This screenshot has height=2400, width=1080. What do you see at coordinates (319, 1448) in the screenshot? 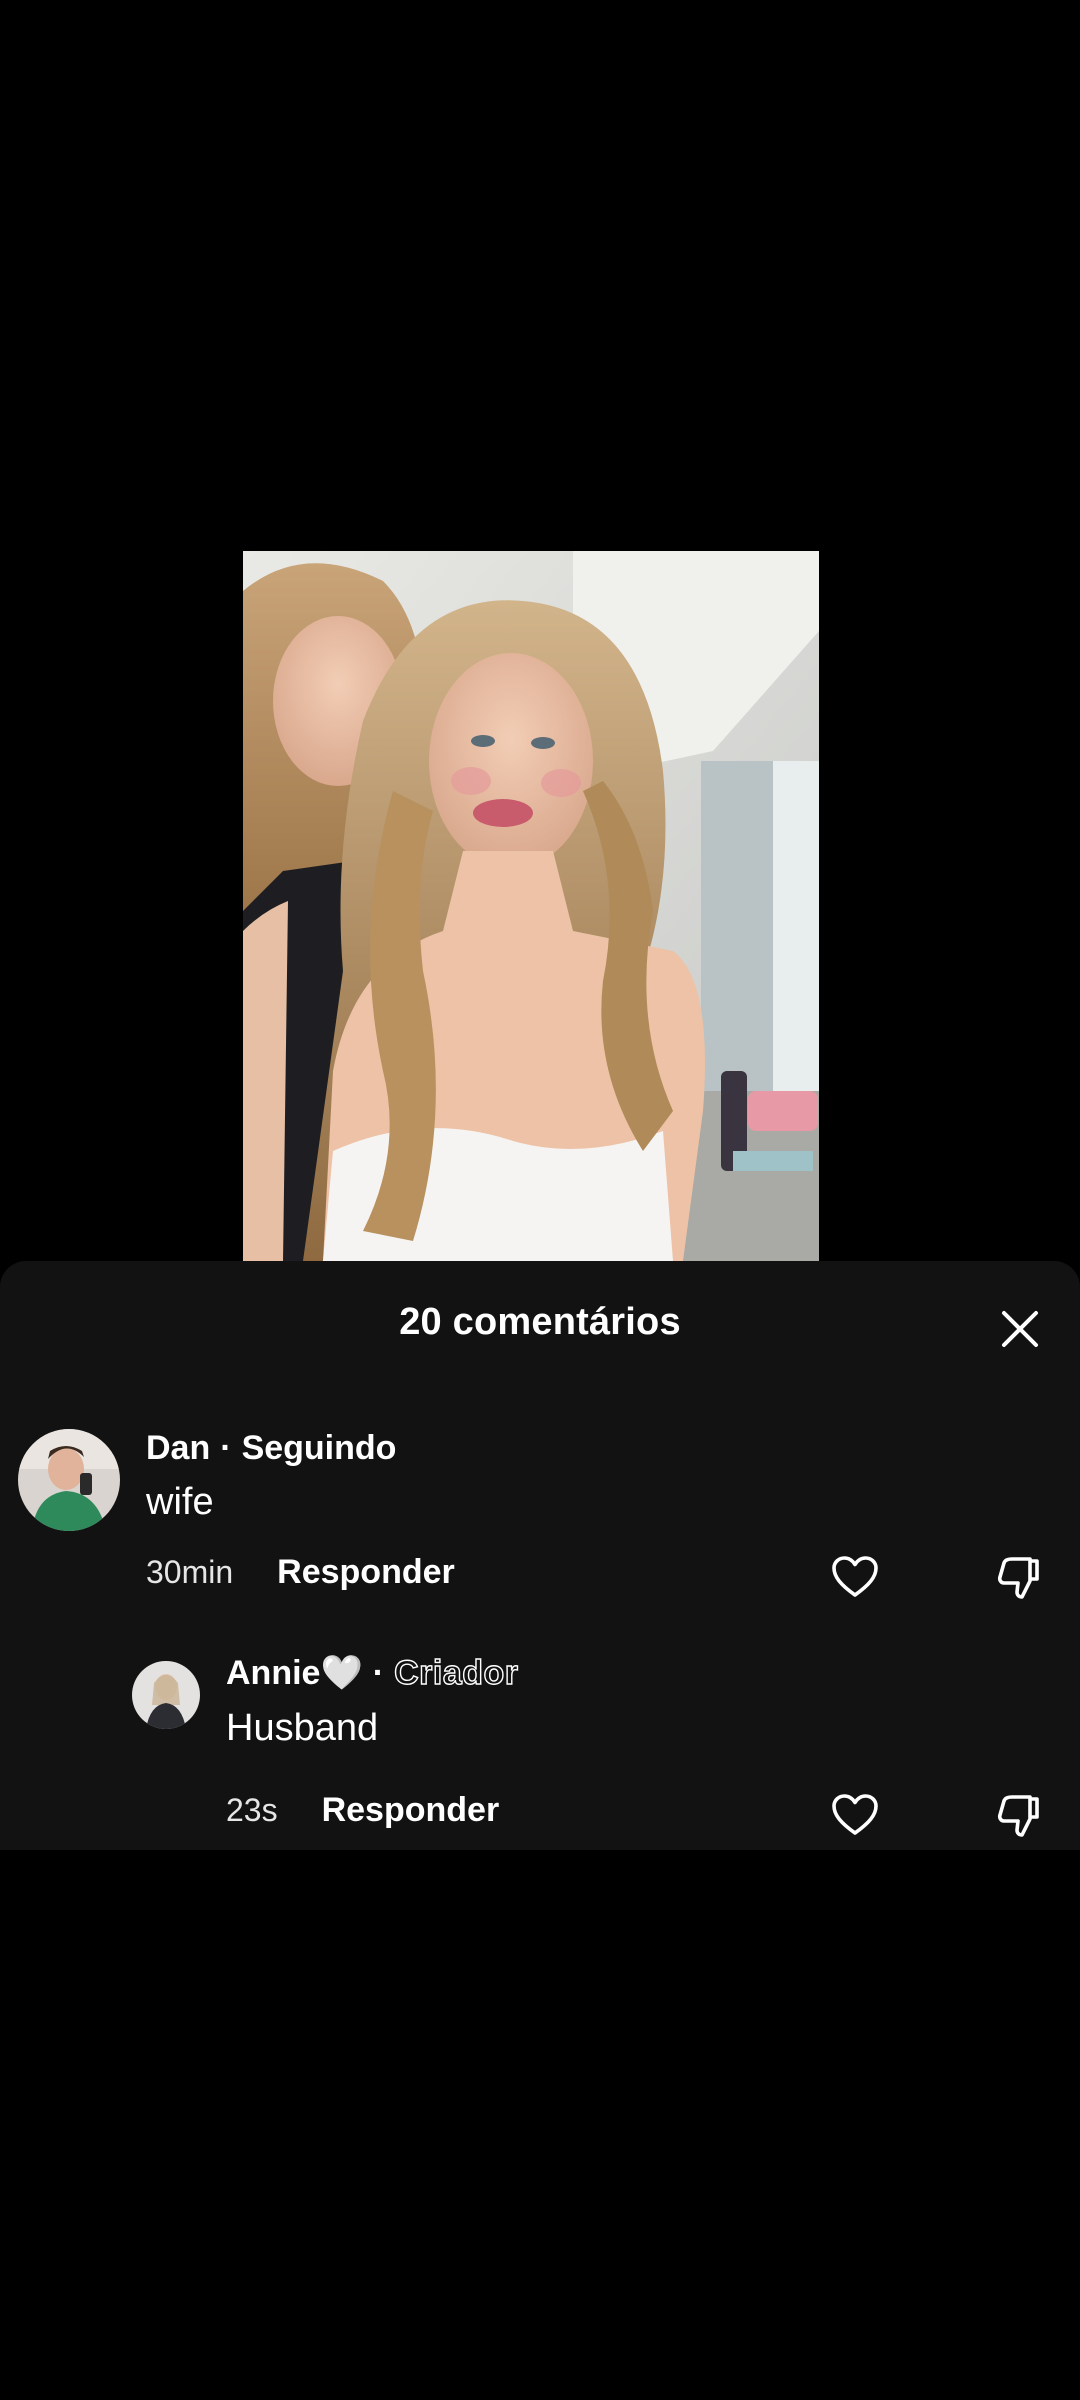
I see `following-label: Seguindo` at bounding box center [319, 1448].